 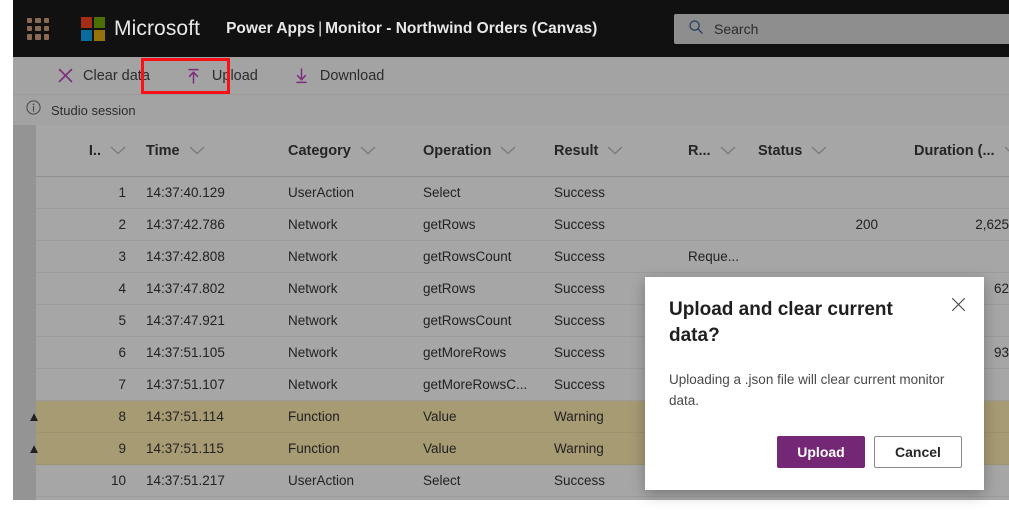 I want to click on upload-button: Upload, so click(x=221, y=76).